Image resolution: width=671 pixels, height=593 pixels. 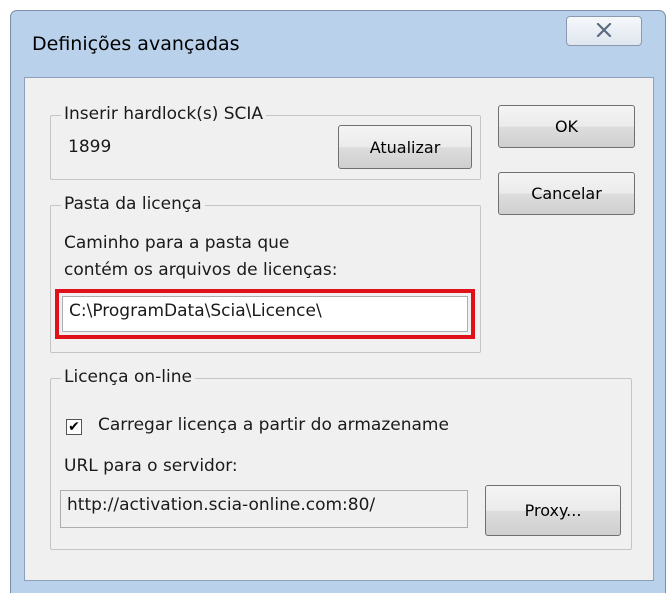 I want to click on window-title: Definições avançadas, so click(x=136, y=44).